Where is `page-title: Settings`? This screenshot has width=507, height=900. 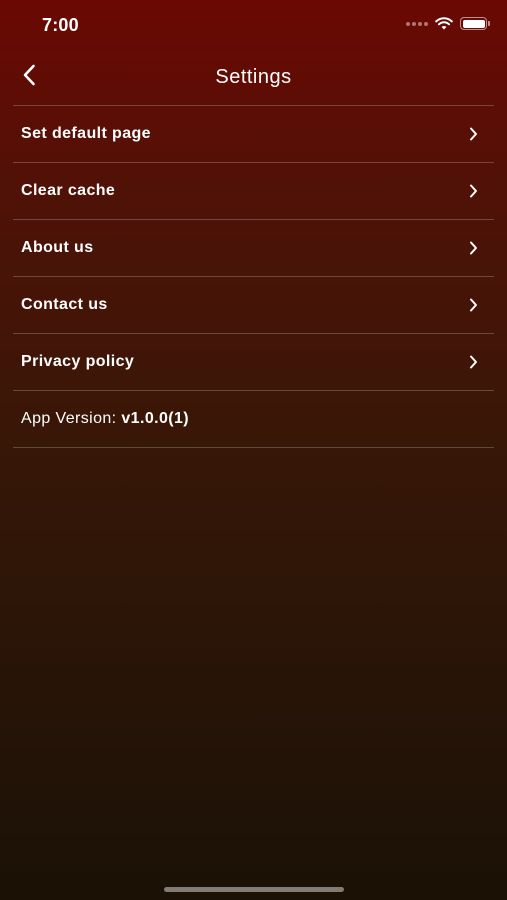 page-title: Settings is located at coordinates (253, 77).